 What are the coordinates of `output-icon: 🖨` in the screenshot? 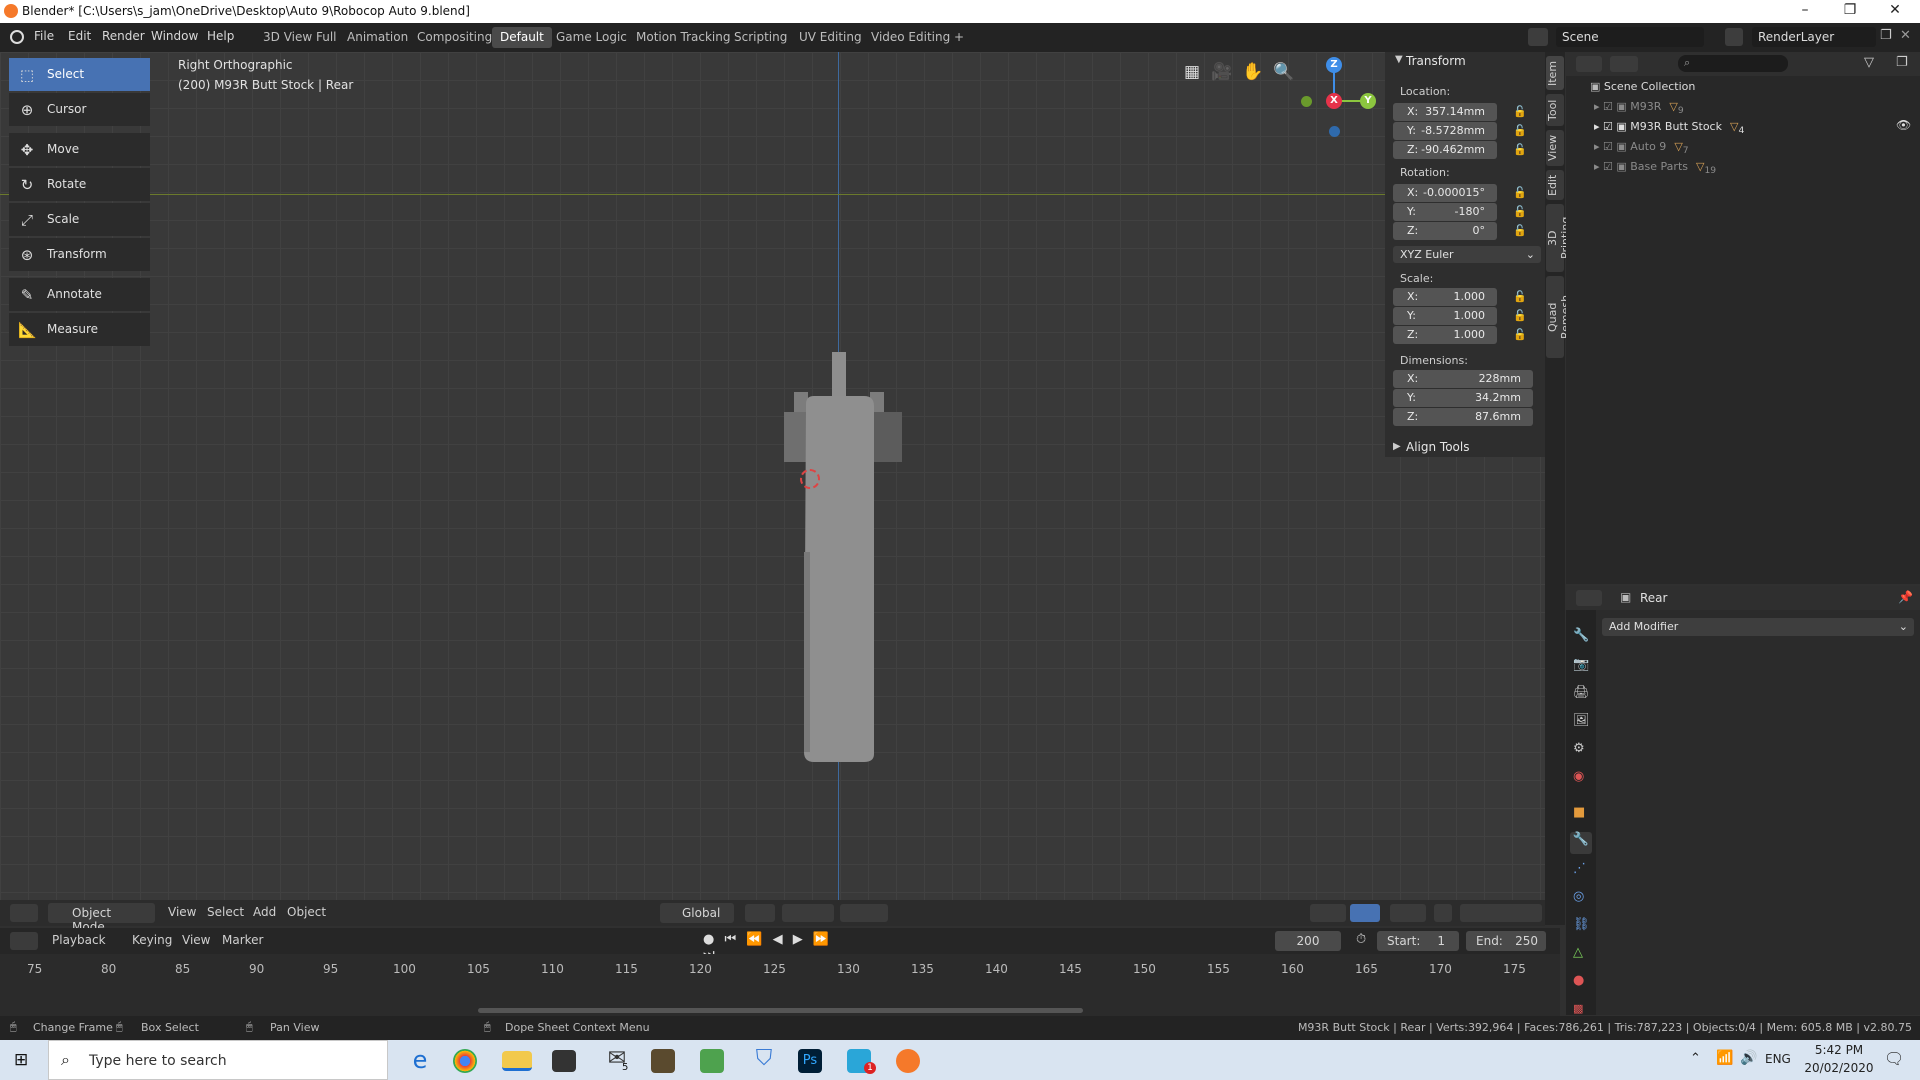 It's located at (1581, 692).